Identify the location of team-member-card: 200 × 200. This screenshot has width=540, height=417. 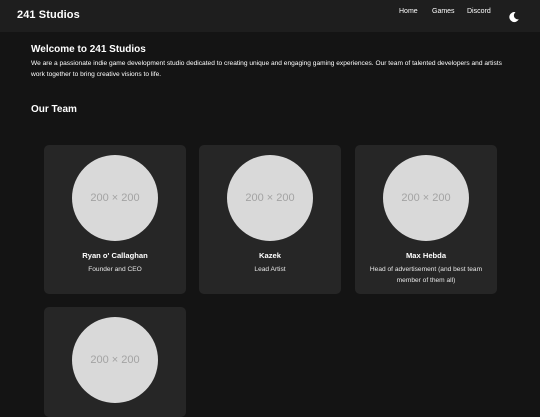
(115, 362).